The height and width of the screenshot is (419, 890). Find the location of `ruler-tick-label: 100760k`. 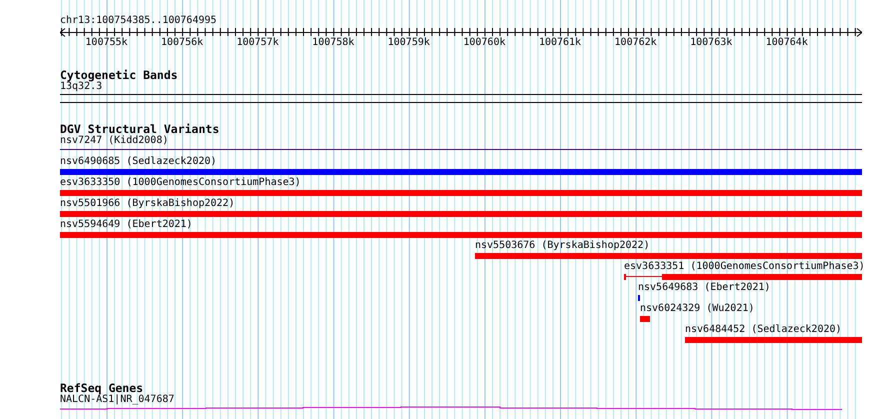

ruler-tick-label: 100760k is located at coordinates (484, 43).